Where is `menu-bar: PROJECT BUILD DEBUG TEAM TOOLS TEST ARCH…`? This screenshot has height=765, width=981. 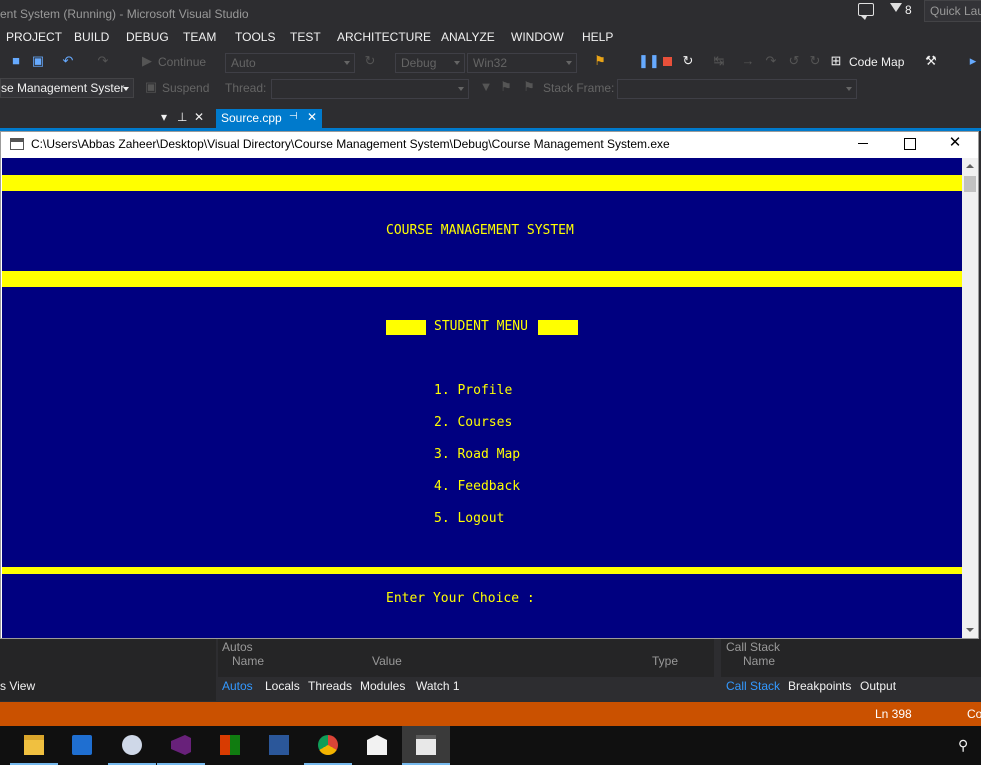
menu-bar: PROJECT BUILD DEBUG TEAM TOOLS TEST ARCH… is located at coordinates (490, 38).